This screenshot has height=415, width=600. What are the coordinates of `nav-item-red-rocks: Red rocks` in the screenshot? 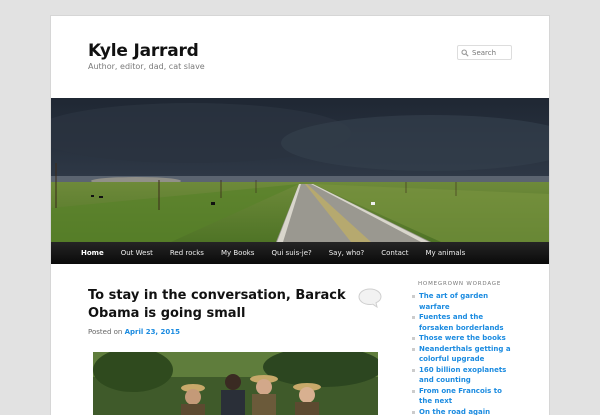 It's located at (187, 253).